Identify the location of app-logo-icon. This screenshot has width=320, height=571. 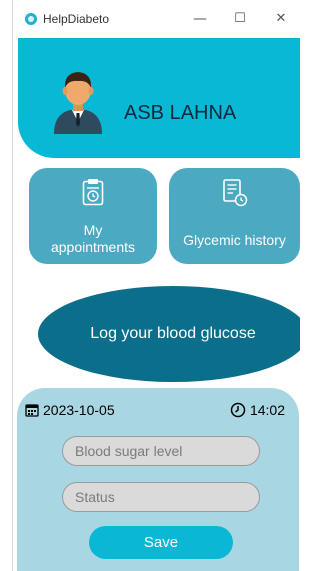
(31, 19).